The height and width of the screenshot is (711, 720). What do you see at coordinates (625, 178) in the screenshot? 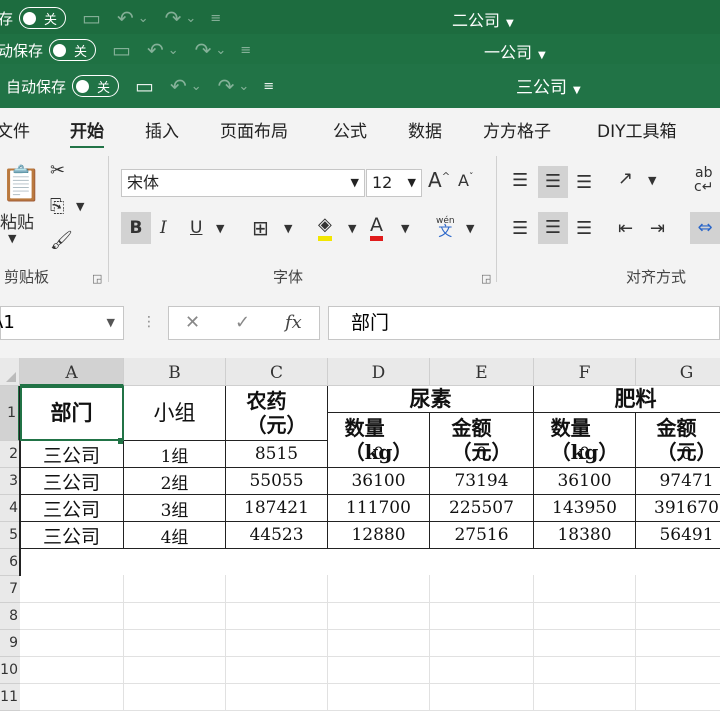
I see `orientation-icon: ↗` at bounding box center [625, 178].